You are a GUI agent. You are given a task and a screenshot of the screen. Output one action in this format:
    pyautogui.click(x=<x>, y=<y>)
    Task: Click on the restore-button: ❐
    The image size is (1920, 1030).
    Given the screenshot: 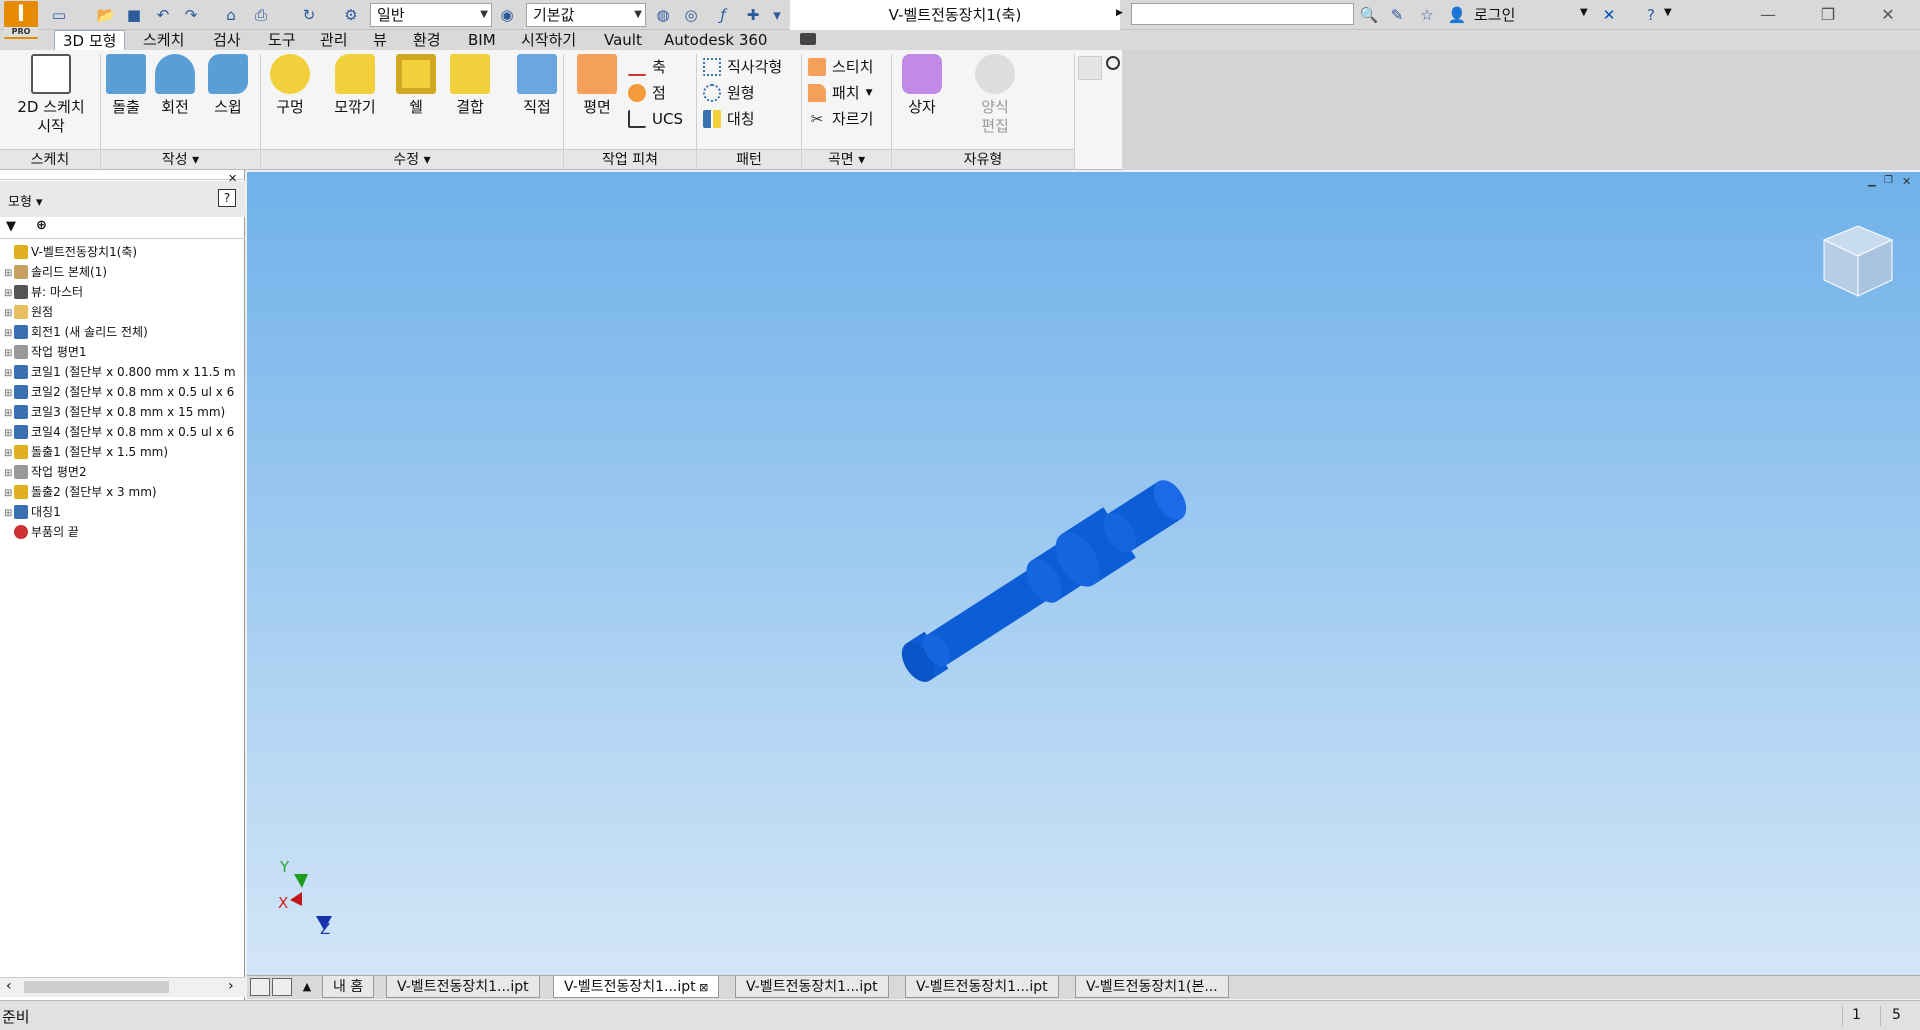 What is the action you would take?
    pyautogui.click(x=1828, y=15)
    